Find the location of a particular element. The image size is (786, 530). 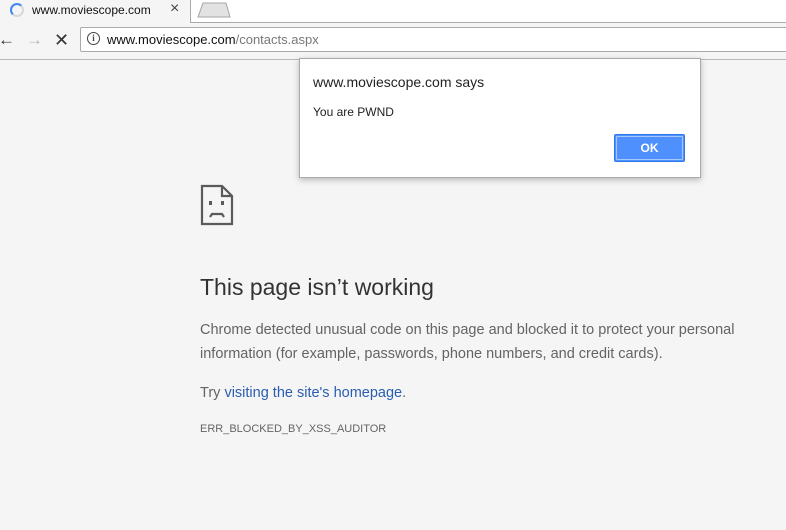

tab-active: www.moviescope.com × is located at coordinates (95, 11).